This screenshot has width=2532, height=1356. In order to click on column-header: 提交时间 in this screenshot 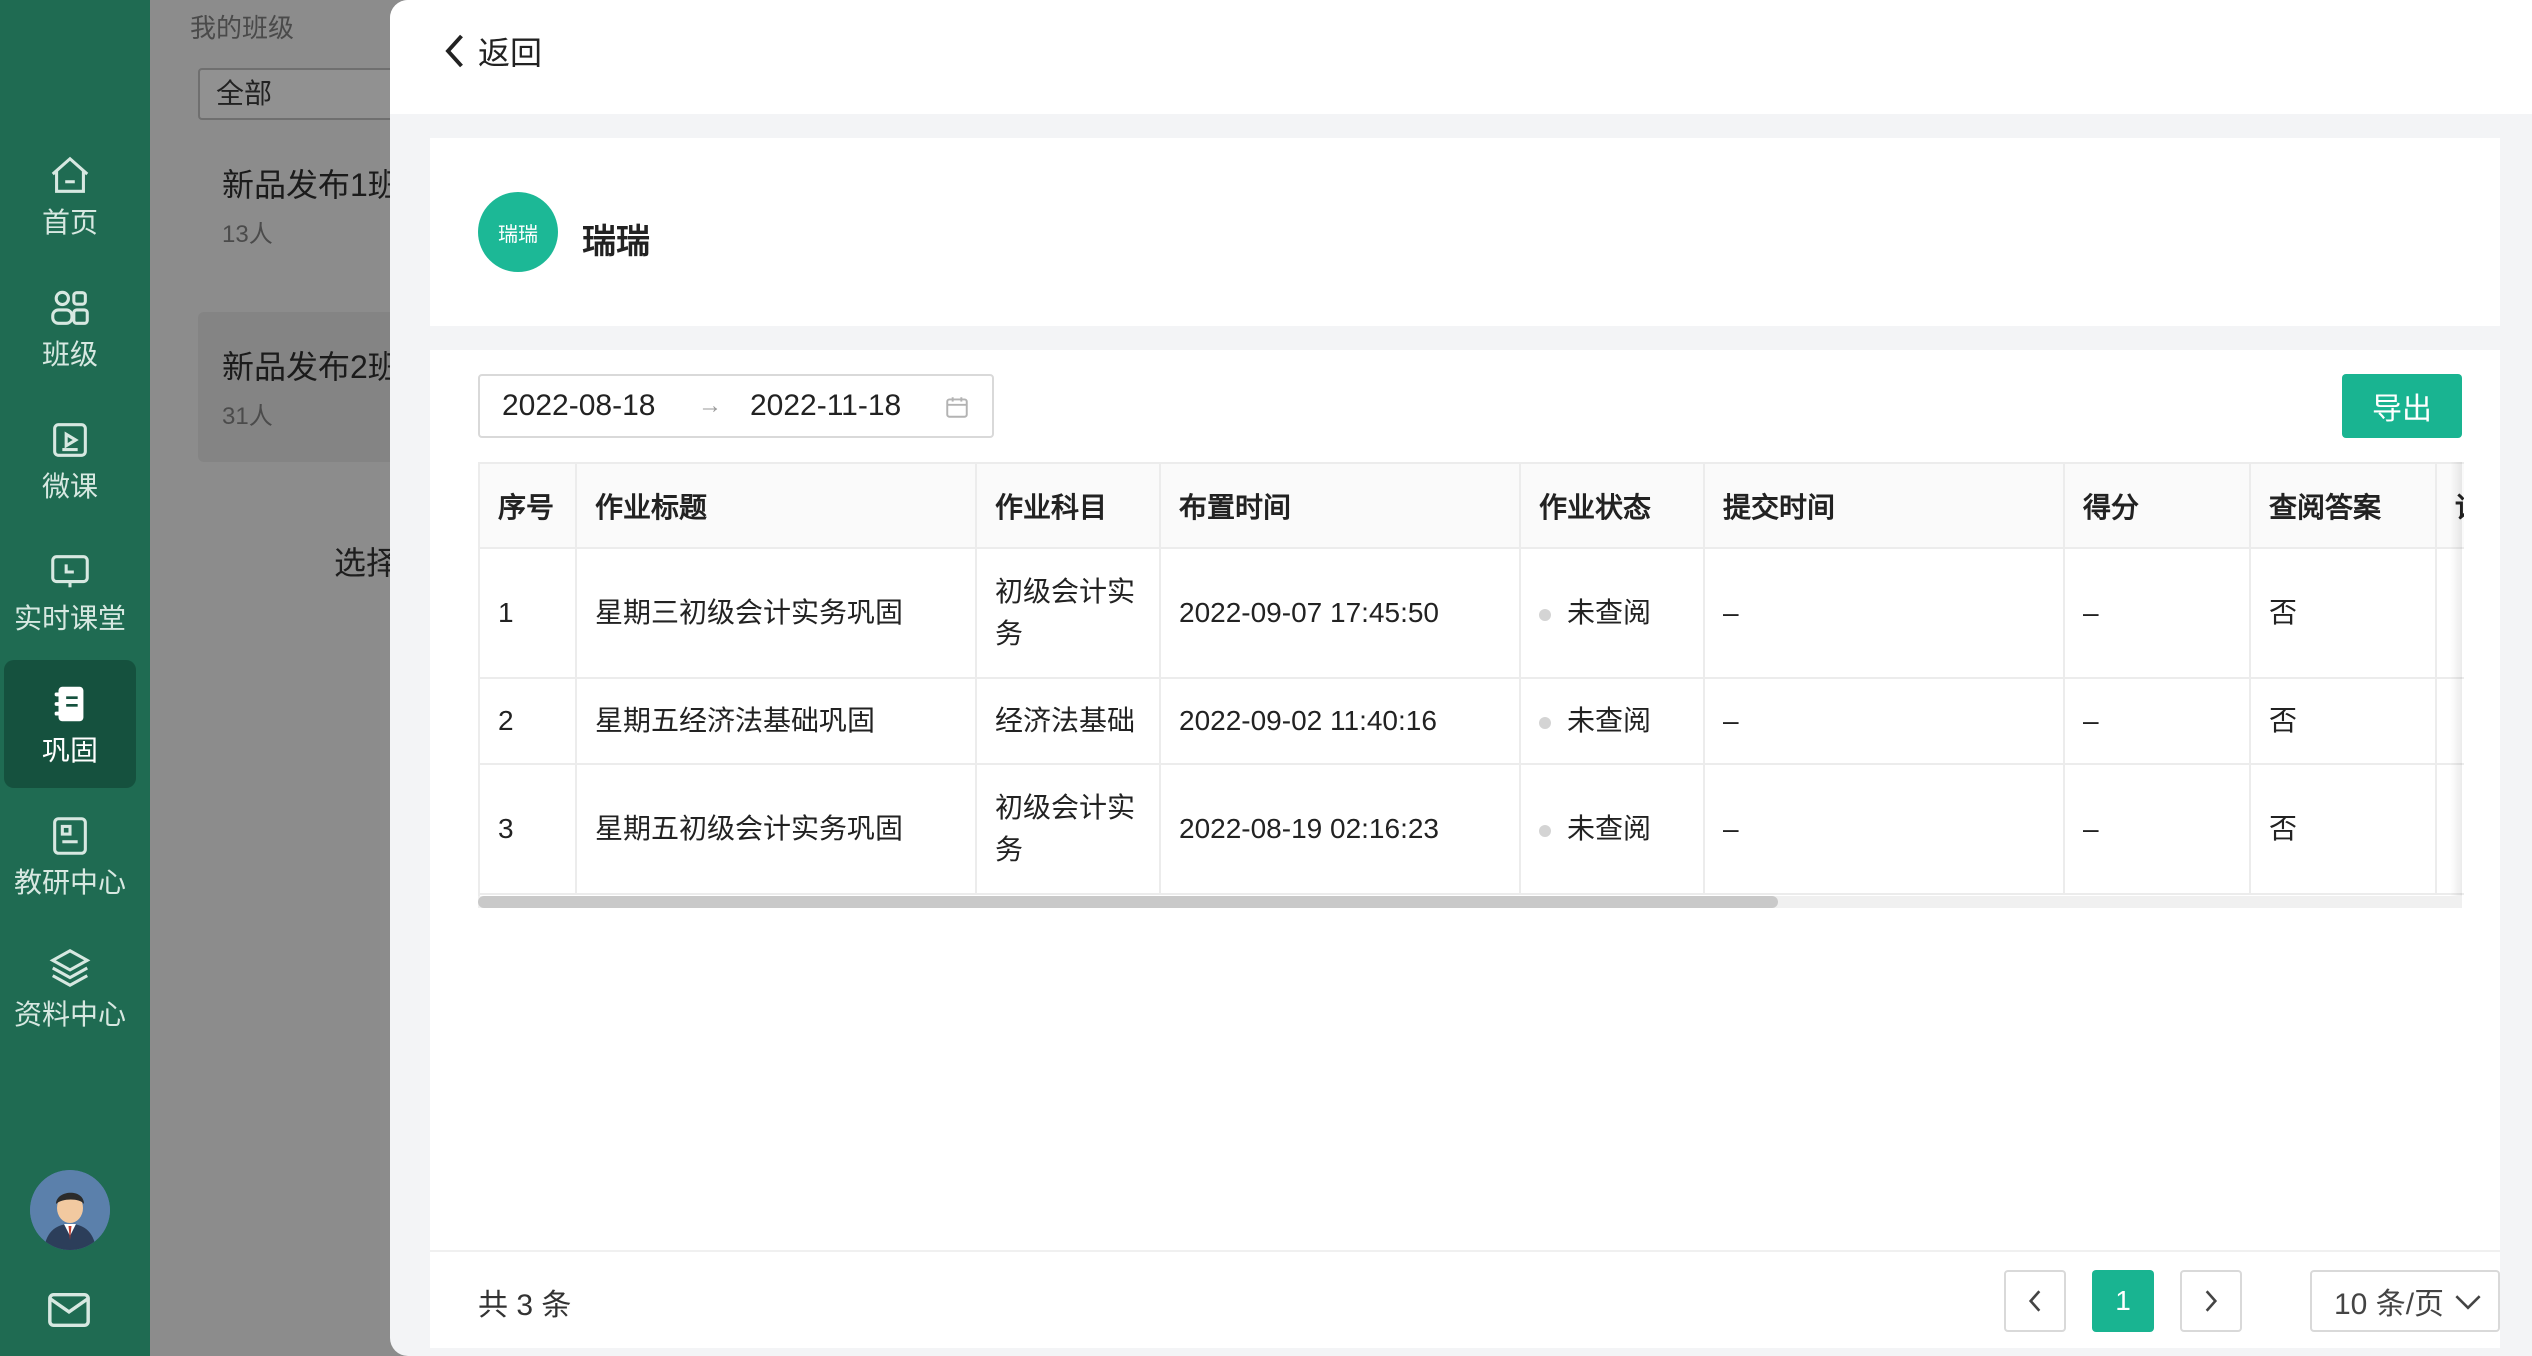, I will do `click(1884, 506)`.